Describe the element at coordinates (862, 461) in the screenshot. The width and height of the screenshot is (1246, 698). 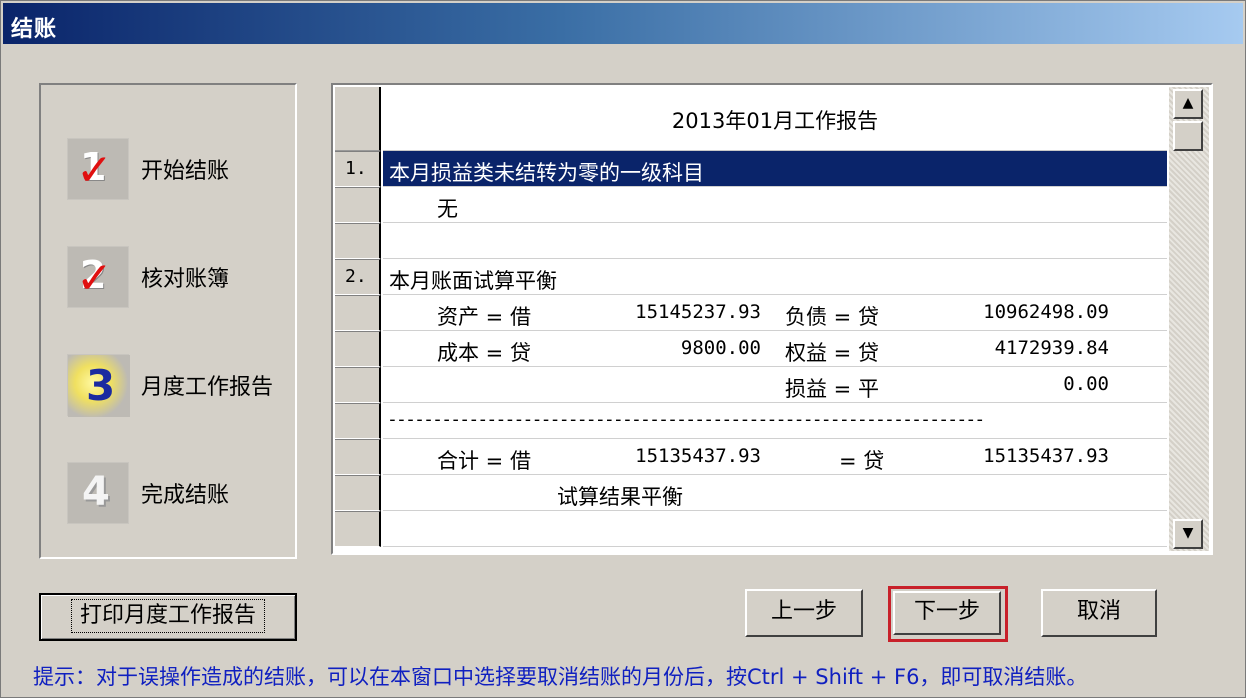
I see `total-credit-label: = 贷` at that location.